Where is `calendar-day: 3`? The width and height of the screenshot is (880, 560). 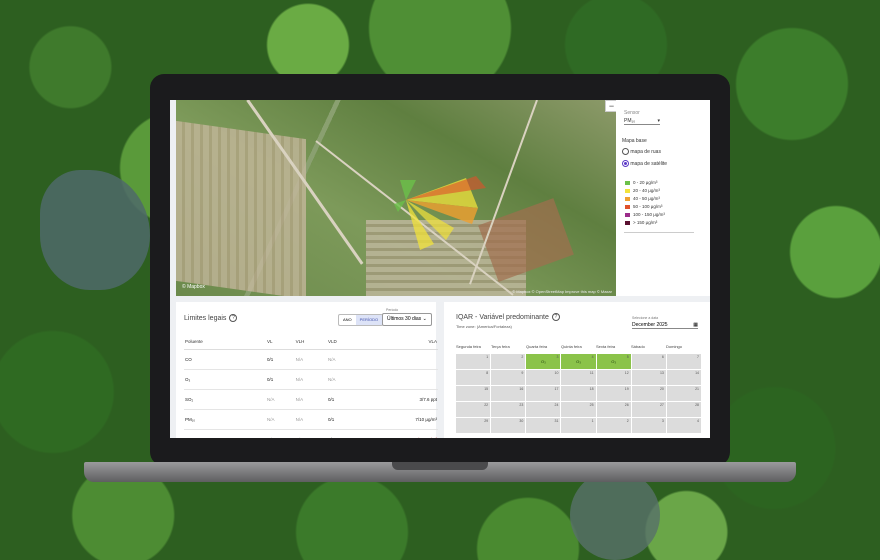 calendar-day: 3 is located at coordinates (648, 425).